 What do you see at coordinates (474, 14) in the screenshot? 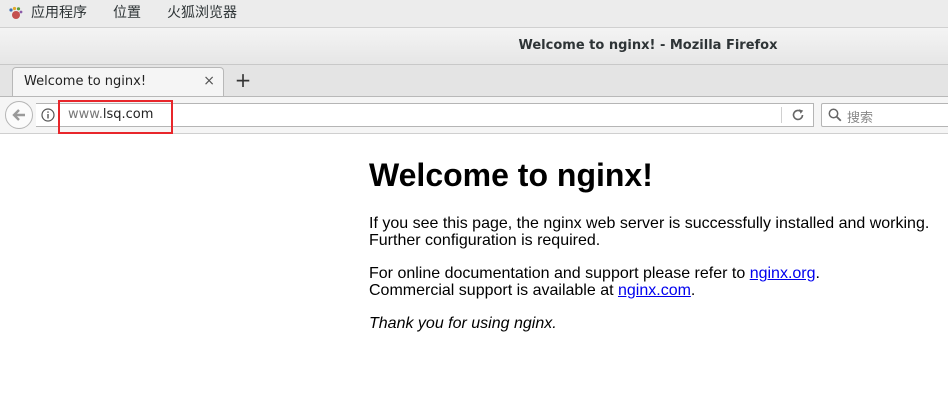
I see `gnome-top-bar: 应用程序 位置 火狐浏览器` at bounding box center [474, 14].